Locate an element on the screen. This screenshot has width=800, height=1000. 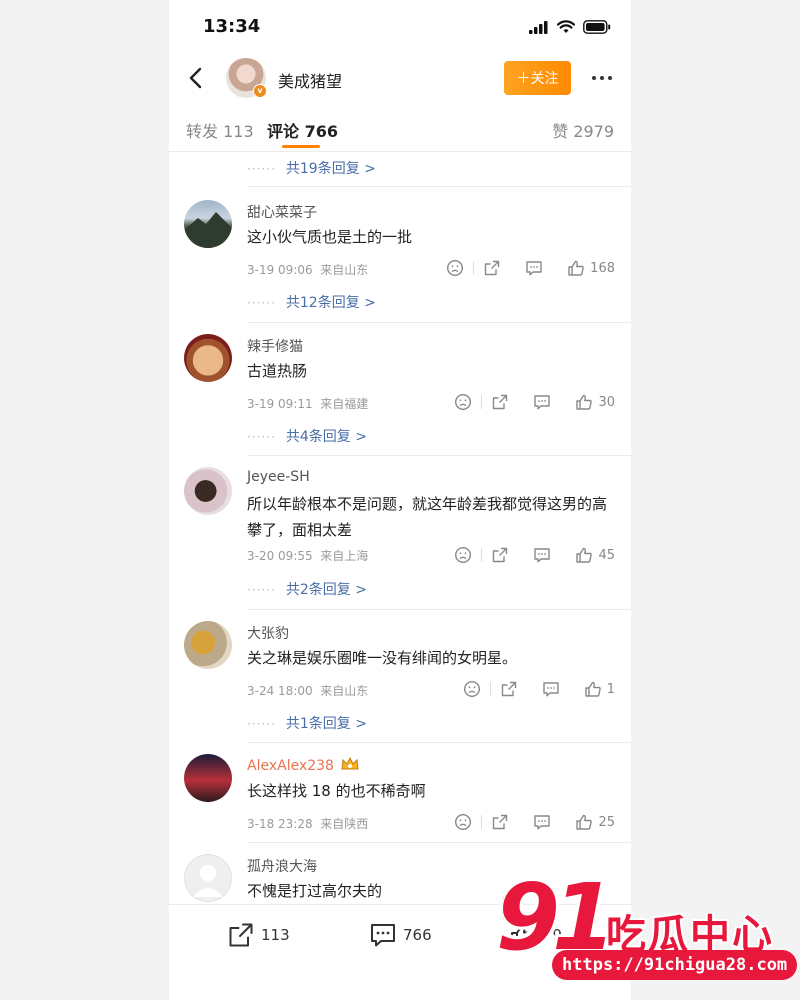
comment-text: 古道热肠 is located at coordinates (277, 371).